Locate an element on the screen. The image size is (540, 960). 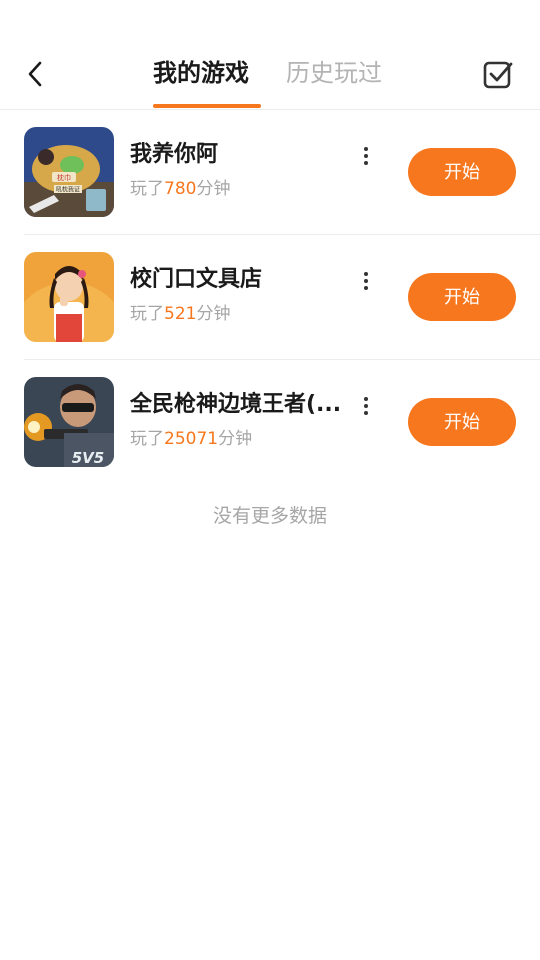
game-cover-image: 5V5 is located at coordinates (69, 422).